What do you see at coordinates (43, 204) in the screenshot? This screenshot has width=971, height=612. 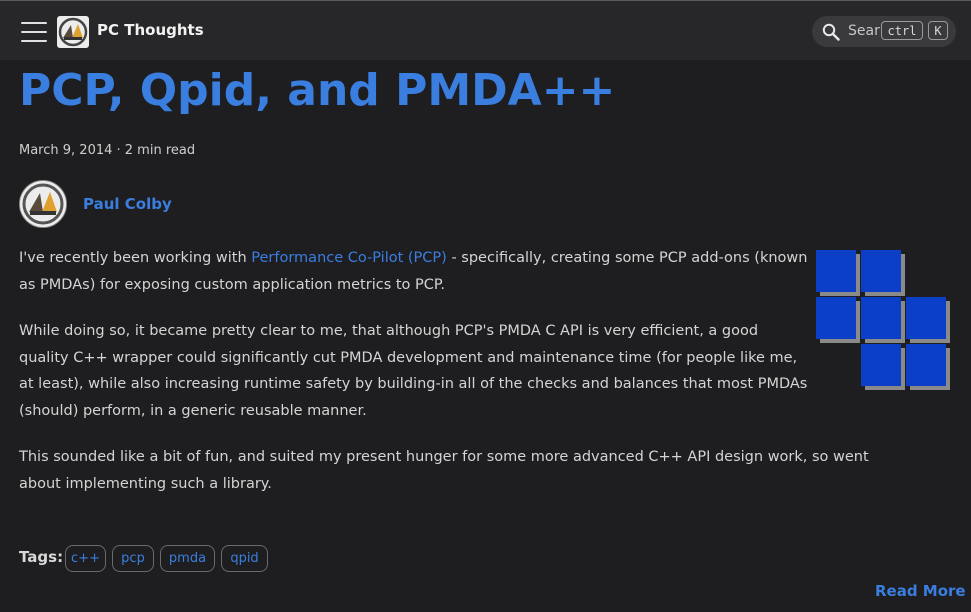 I see `author-avatar` at bounding box center [43, 204].